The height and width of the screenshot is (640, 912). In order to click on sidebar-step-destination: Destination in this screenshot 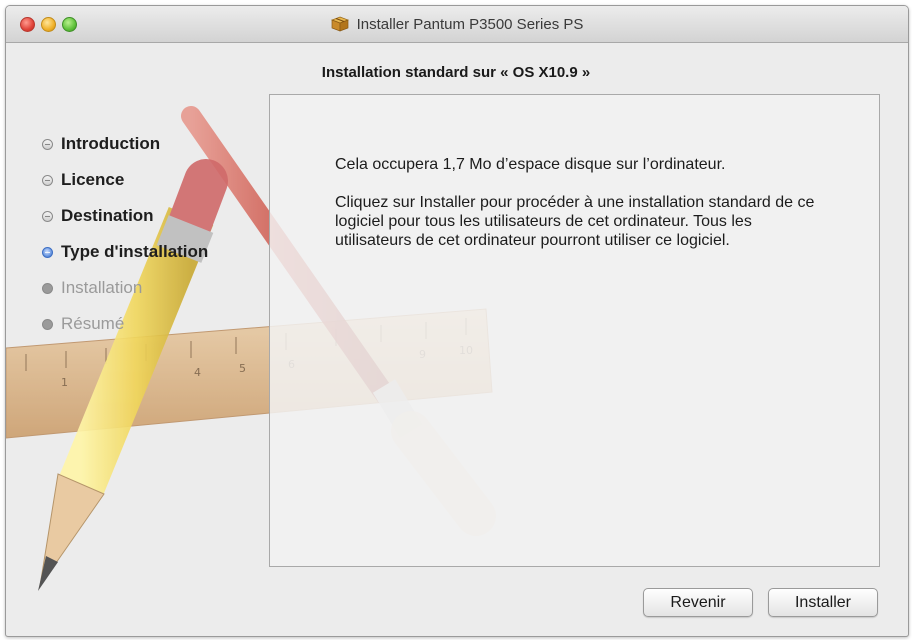, I will do `click(157, 216)`.